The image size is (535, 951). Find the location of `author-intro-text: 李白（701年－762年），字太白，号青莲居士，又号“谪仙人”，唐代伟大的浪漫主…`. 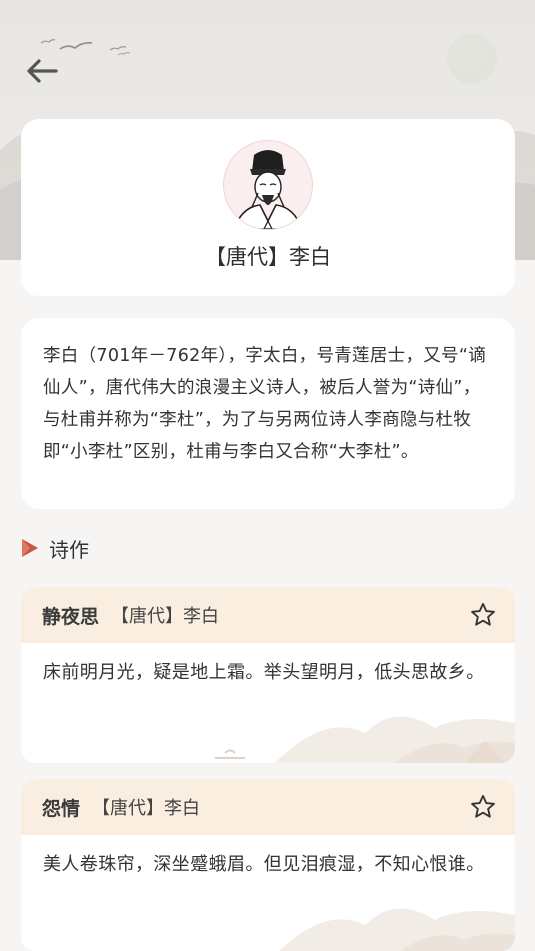

author-intro-text: 李白（701年－762年），字太白，号青莲居士，又号“谪仙人”，唐代伟大的浪漫主… is located at coordinates (265, 404).